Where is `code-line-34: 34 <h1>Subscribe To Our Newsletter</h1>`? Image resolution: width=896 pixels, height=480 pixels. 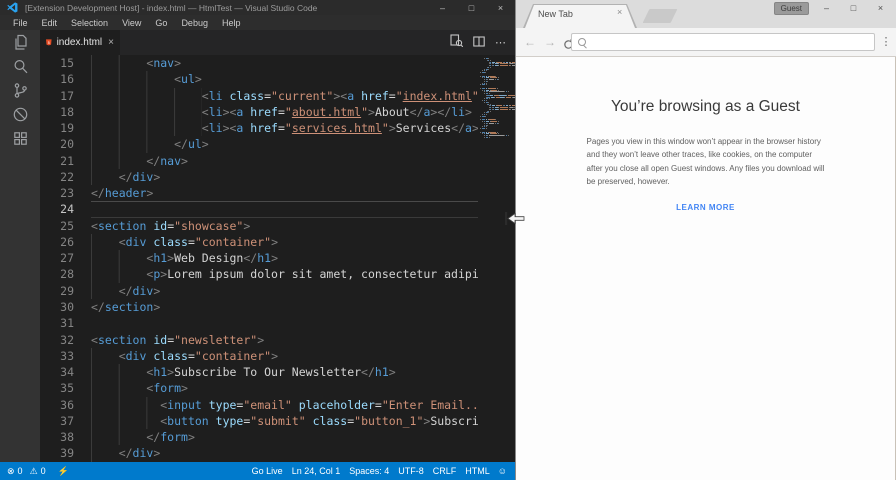 code-line-34: 34 <h1>Subscribe To Our Newsletter</h1> is located at coordinates (277, 372).